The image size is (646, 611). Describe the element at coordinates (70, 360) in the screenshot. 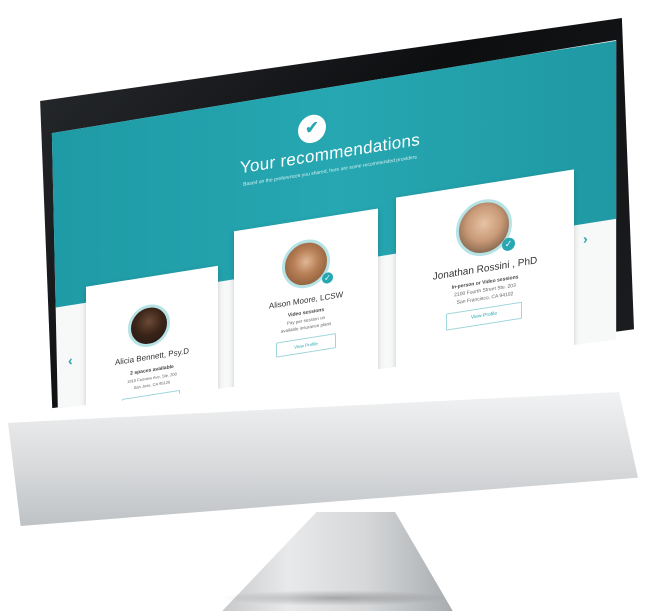

I see `chevron-left-icon: ‹` at that location.